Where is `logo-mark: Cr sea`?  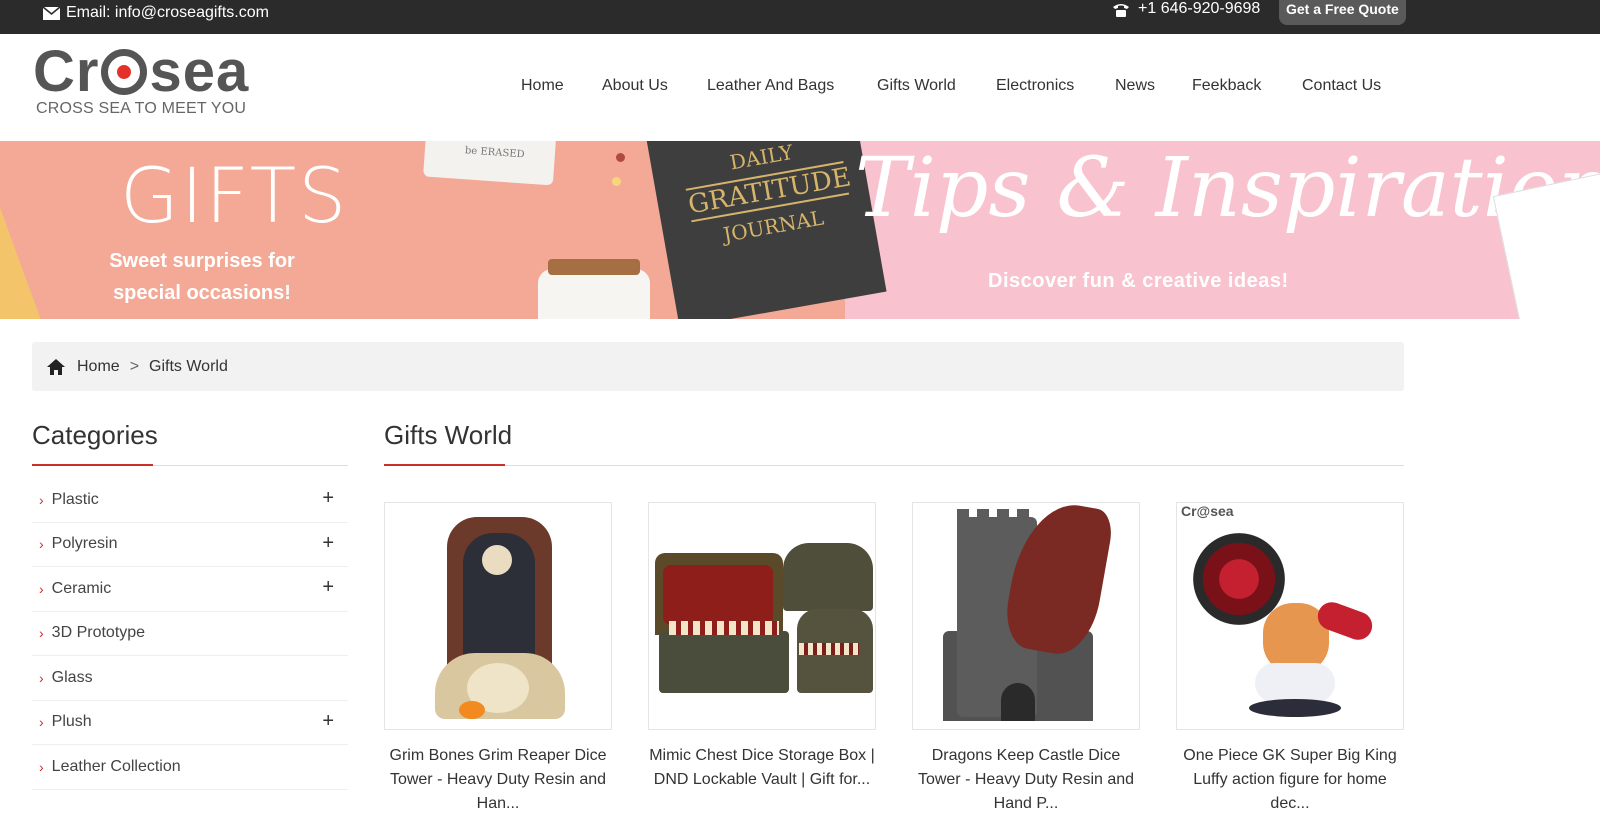 logo-mark: Cr sea is located at coordinates (141, 72).